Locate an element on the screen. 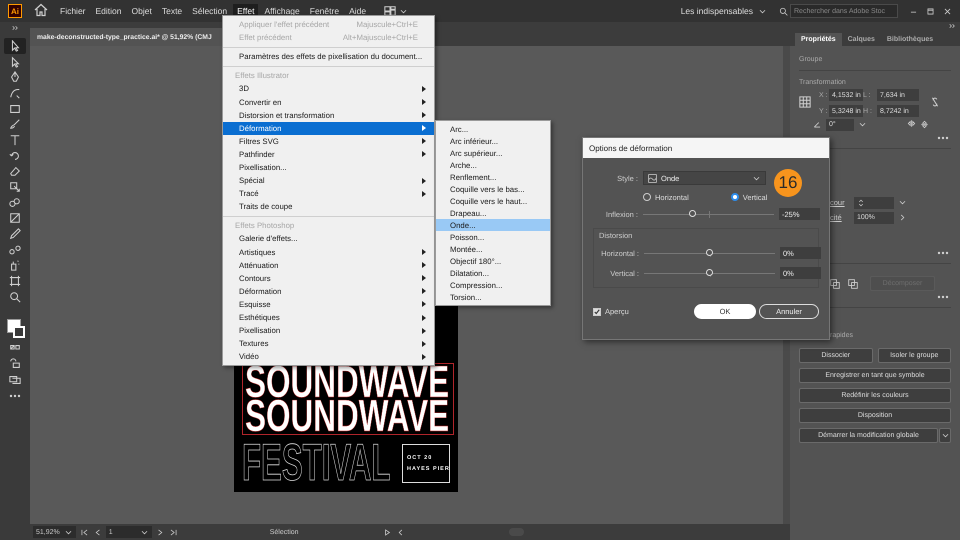  poster-title: FESTIVAL is located at coordinates (316, 463).